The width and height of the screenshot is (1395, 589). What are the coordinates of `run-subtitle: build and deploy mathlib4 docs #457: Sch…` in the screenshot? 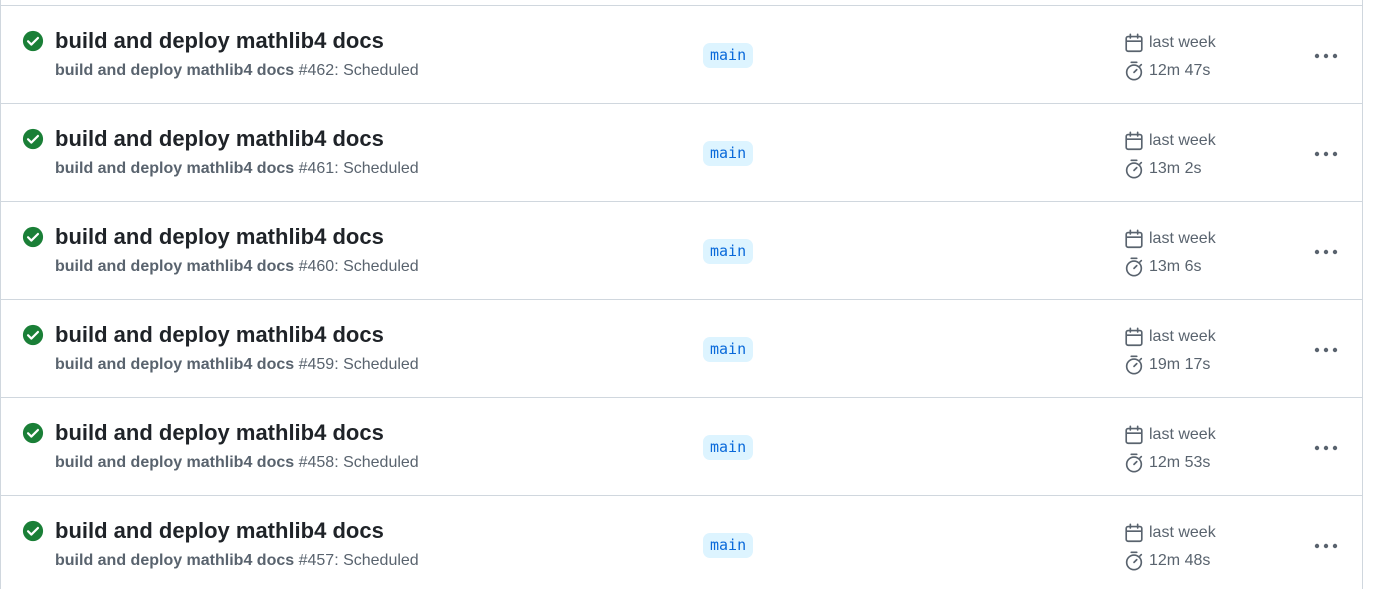 It's located at (237, 561).